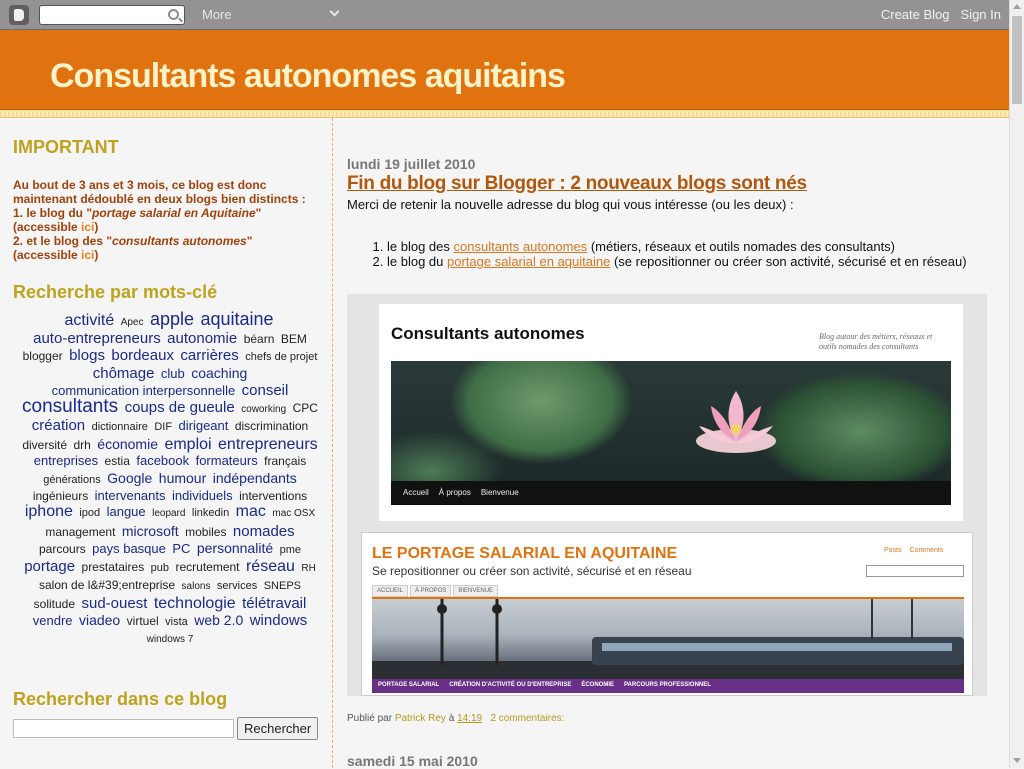 This screenshot has width=1024, height=769. I want to click on scroll-up-icon, so click(1017, 6).